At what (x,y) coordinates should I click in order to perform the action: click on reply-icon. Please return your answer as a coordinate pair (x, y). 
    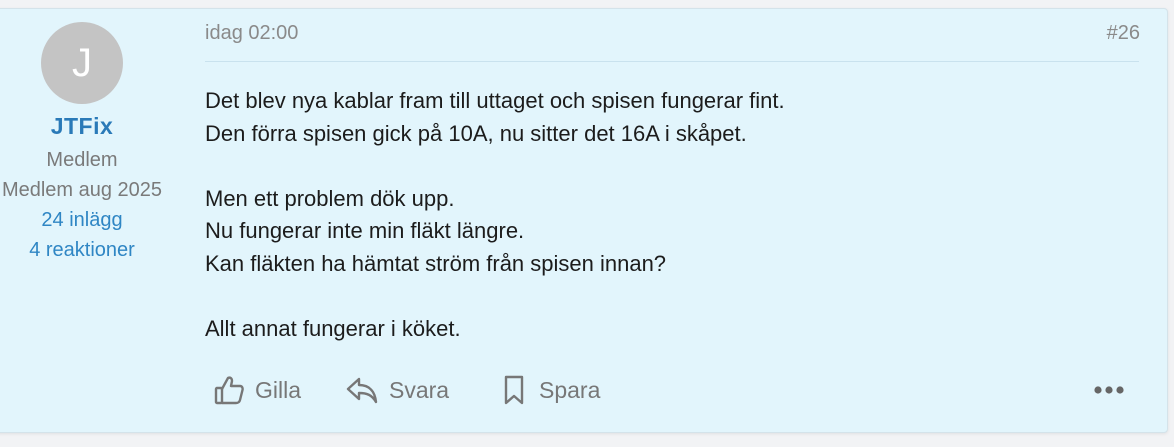
    Looking at the image, I should click on (362, 390).